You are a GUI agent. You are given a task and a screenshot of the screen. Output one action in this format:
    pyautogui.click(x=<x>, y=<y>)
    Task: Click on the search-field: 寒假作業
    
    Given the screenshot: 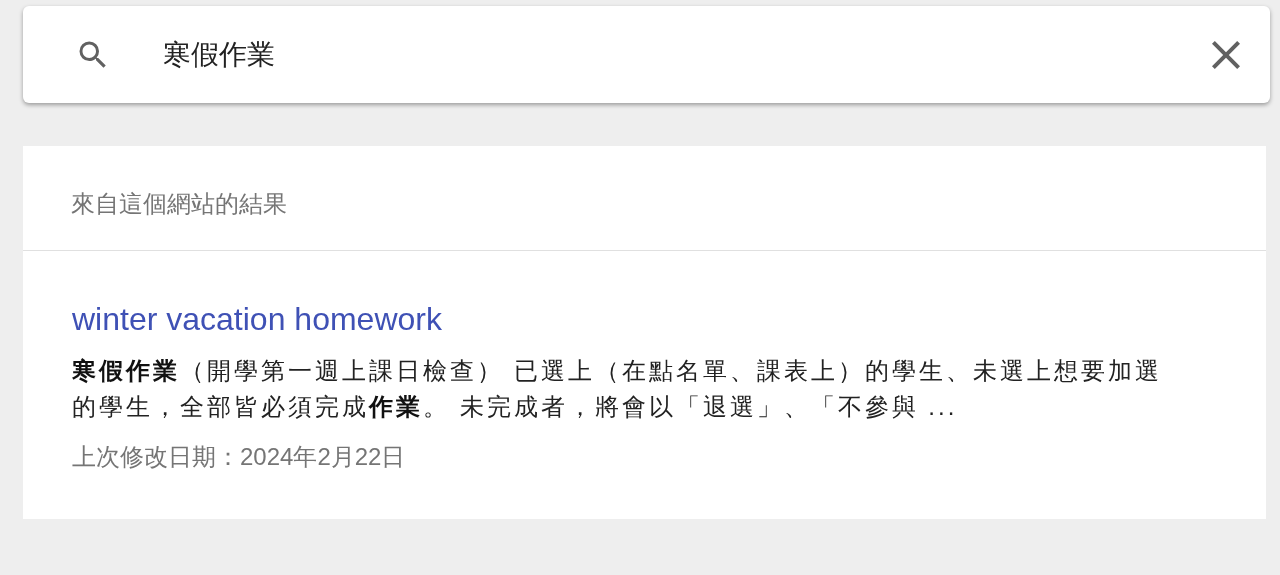 What is the action you would take?
    pyautogui.click(x=687, y=54)
    